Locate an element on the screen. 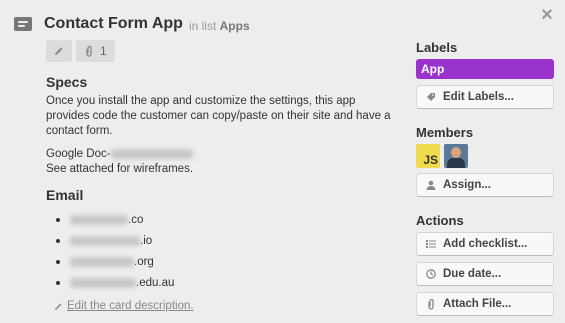  person-icon is located at coordinates (431, 185).